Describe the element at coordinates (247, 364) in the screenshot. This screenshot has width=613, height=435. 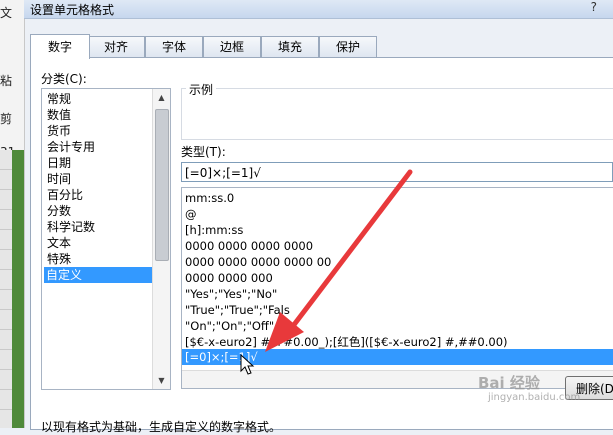
I see `mouse-cursor-icon` at that location.